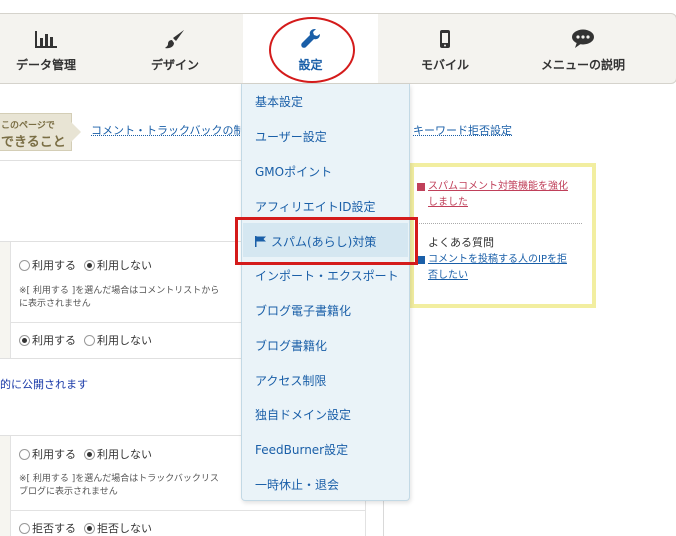 This screenshot has height=536, width=676. What do you see at coordinates (124, 340) in the screenshot?
I see `radio-not-use-2-label: 利用しない` at bounding box center [124, 340].